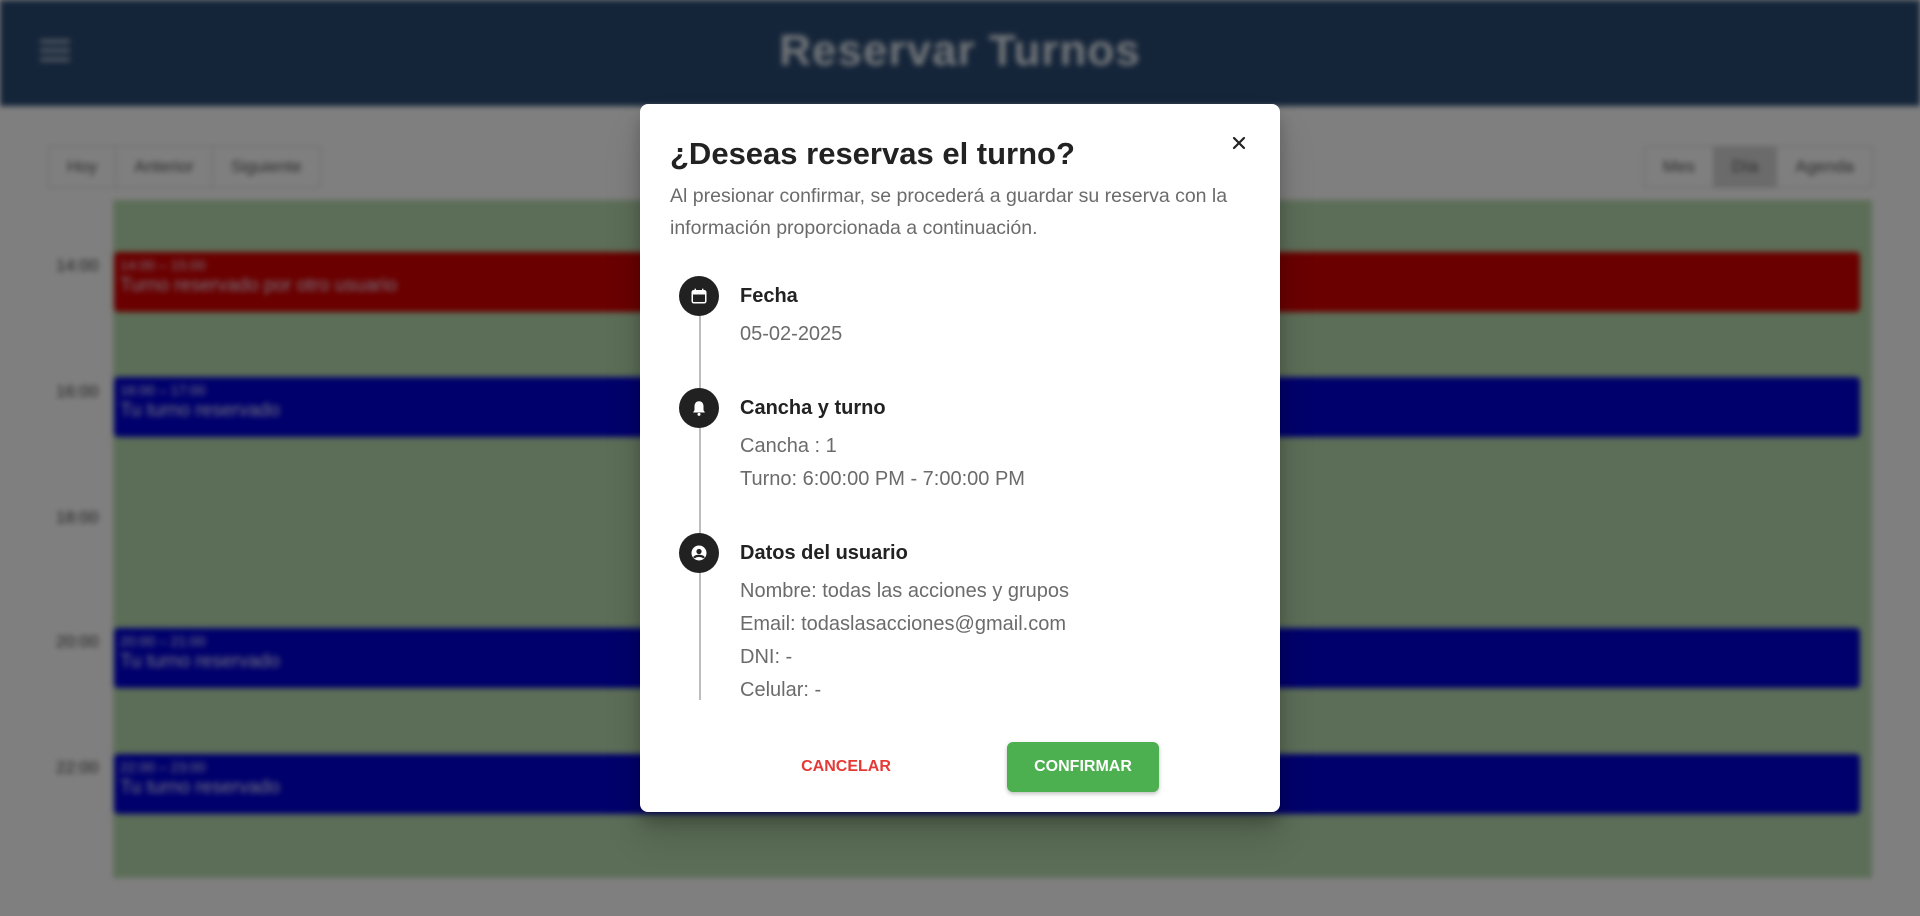 The width and height of the screenshot is (1920, 916). I want to click on user-circle-icon, so click(699, 553).